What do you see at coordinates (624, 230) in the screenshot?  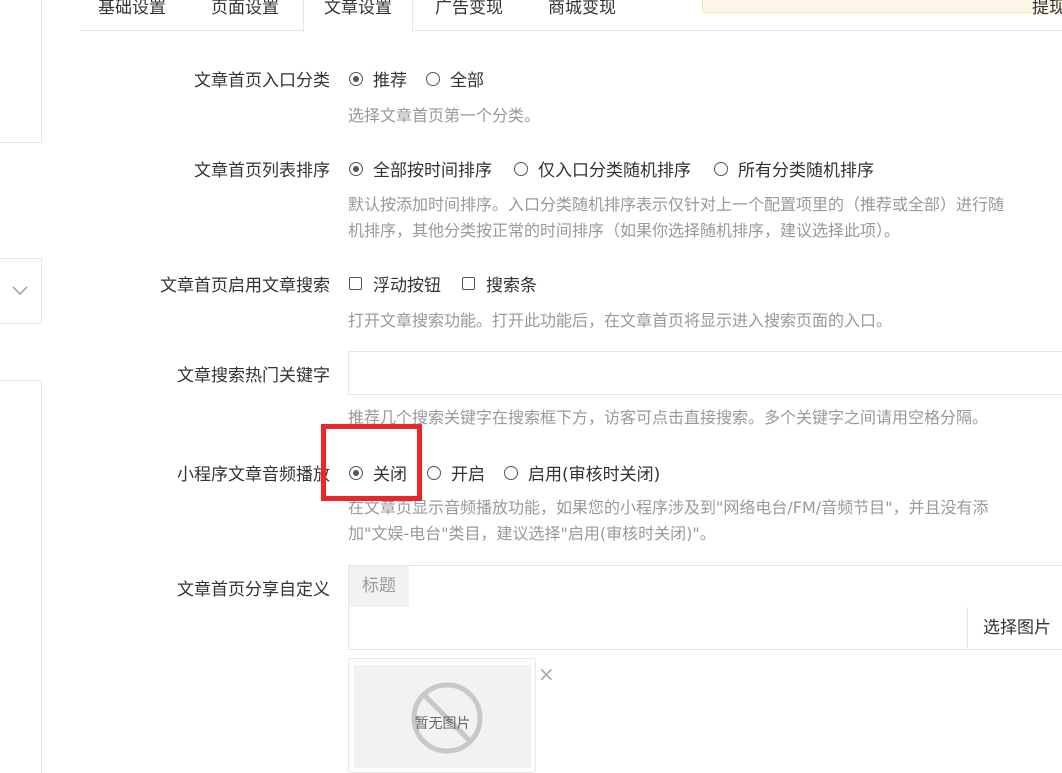 I see `list-sort-help-line2: 机排序，其他分类按正常的时间排序（如果你选择随机排序，建议选择此项）。` at bounding box center [624, 230].